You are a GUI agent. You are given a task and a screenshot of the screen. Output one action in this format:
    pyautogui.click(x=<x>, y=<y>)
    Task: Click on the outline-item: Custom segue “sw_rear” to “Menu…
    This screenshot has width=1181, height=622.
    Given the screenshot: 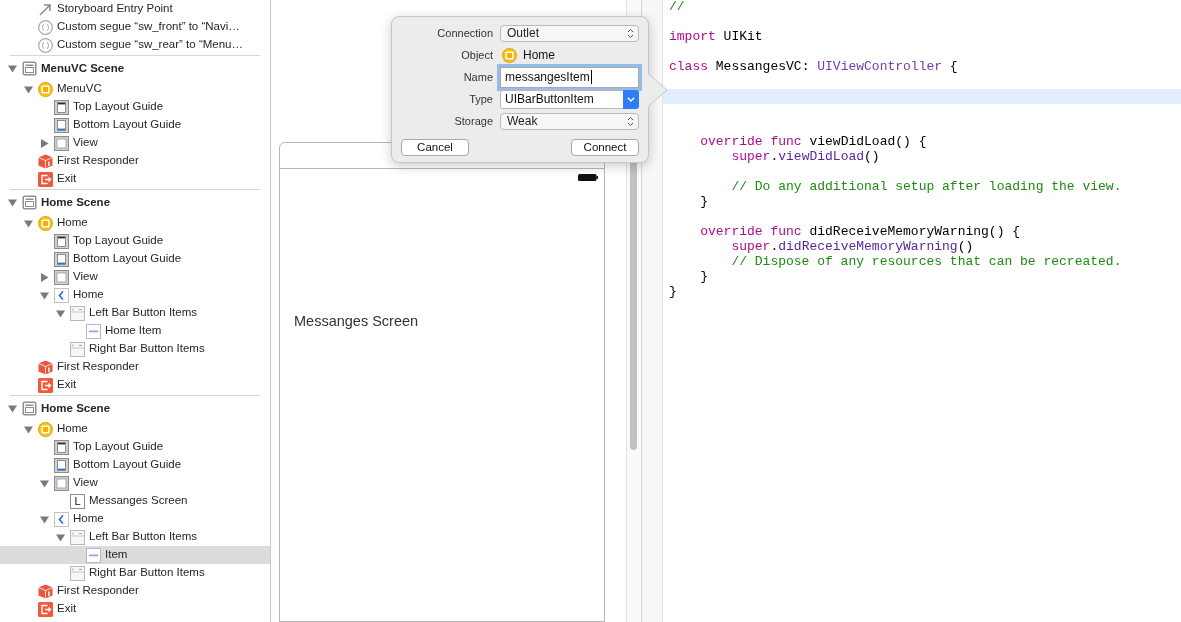 What is the action you would take?
    pyautogui.click(x=135, y=45)
    